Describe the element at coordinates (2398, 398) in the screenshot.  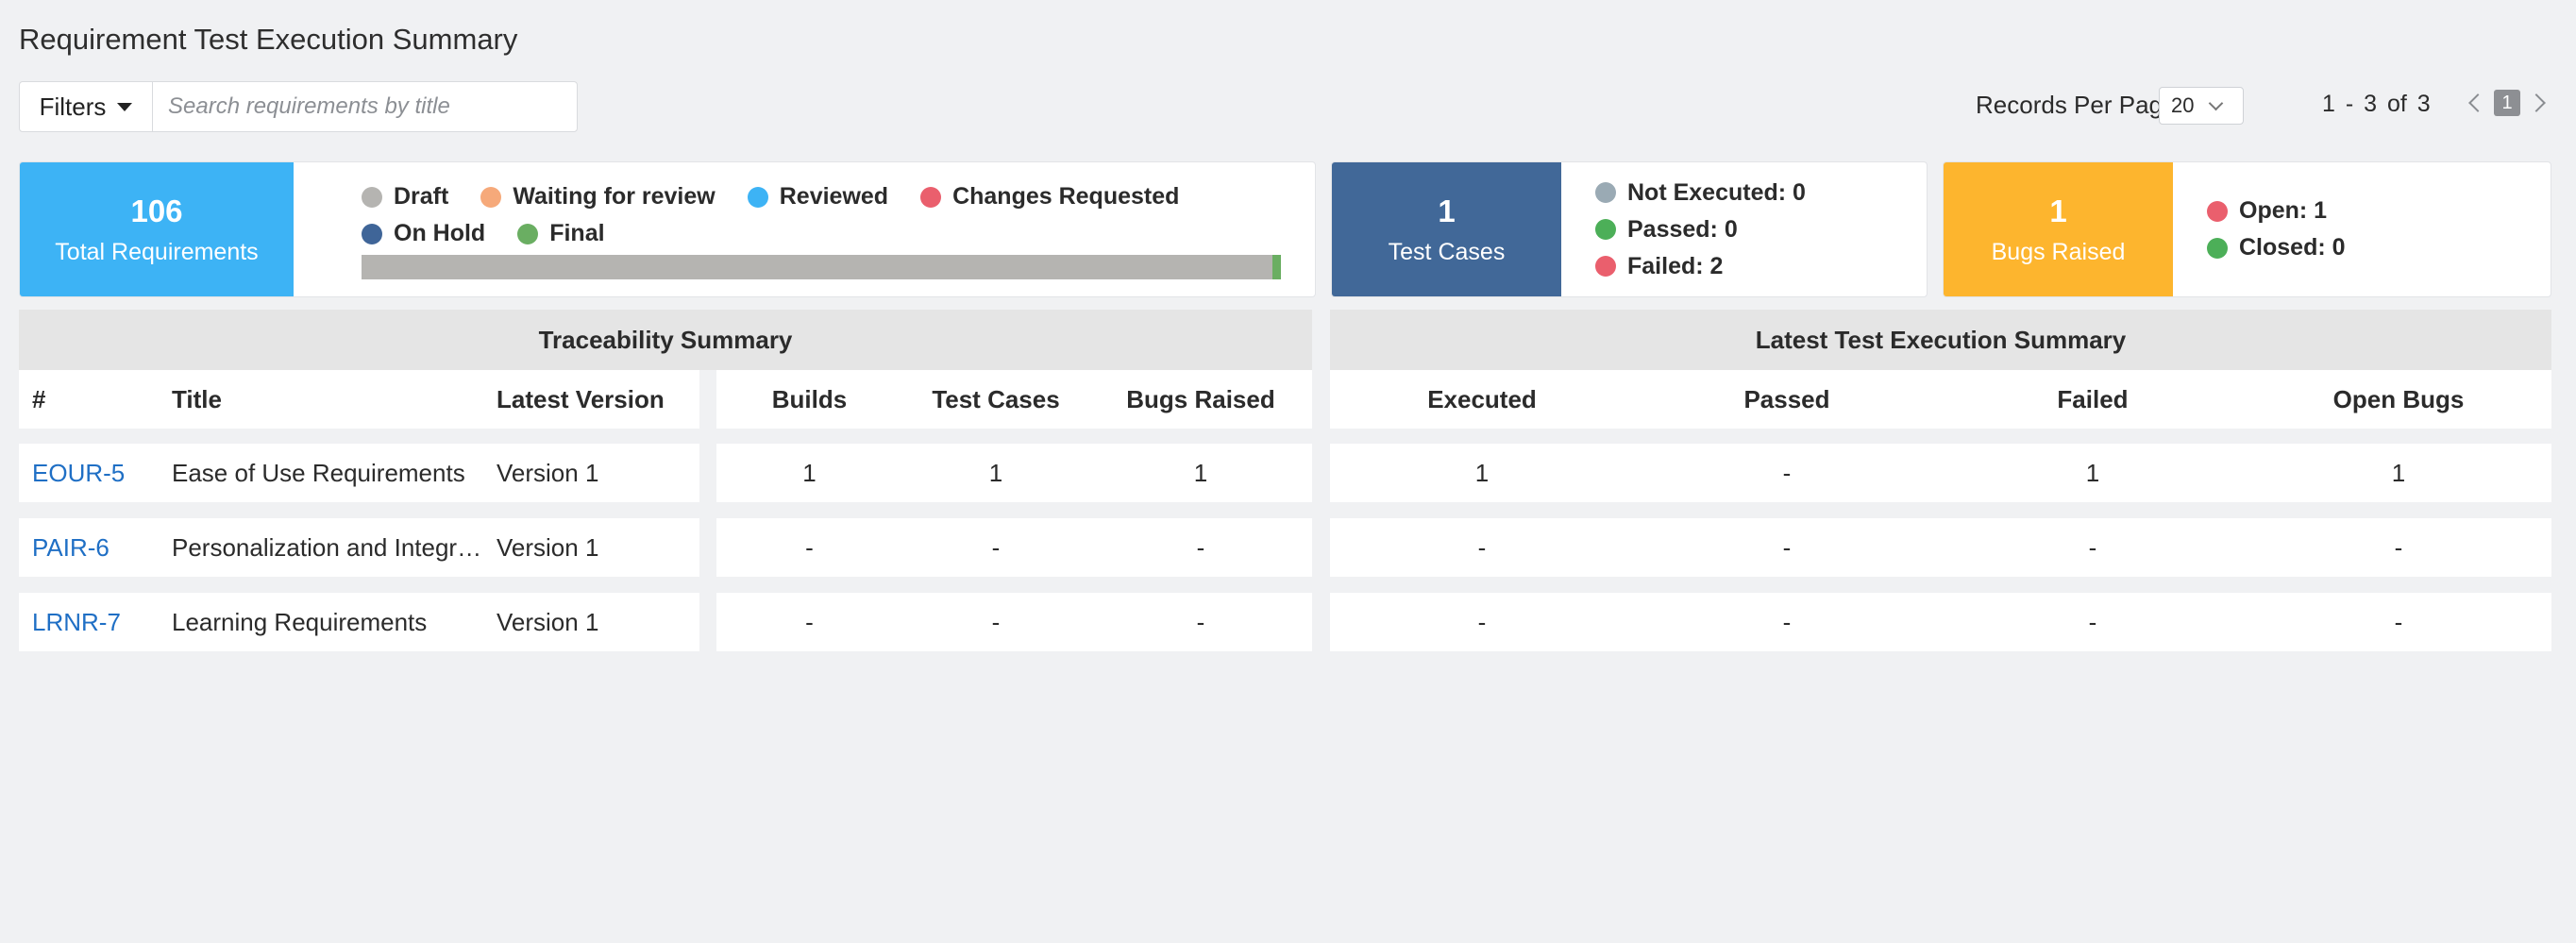
I see `col-open-bugs: Open Bugs` at that location.